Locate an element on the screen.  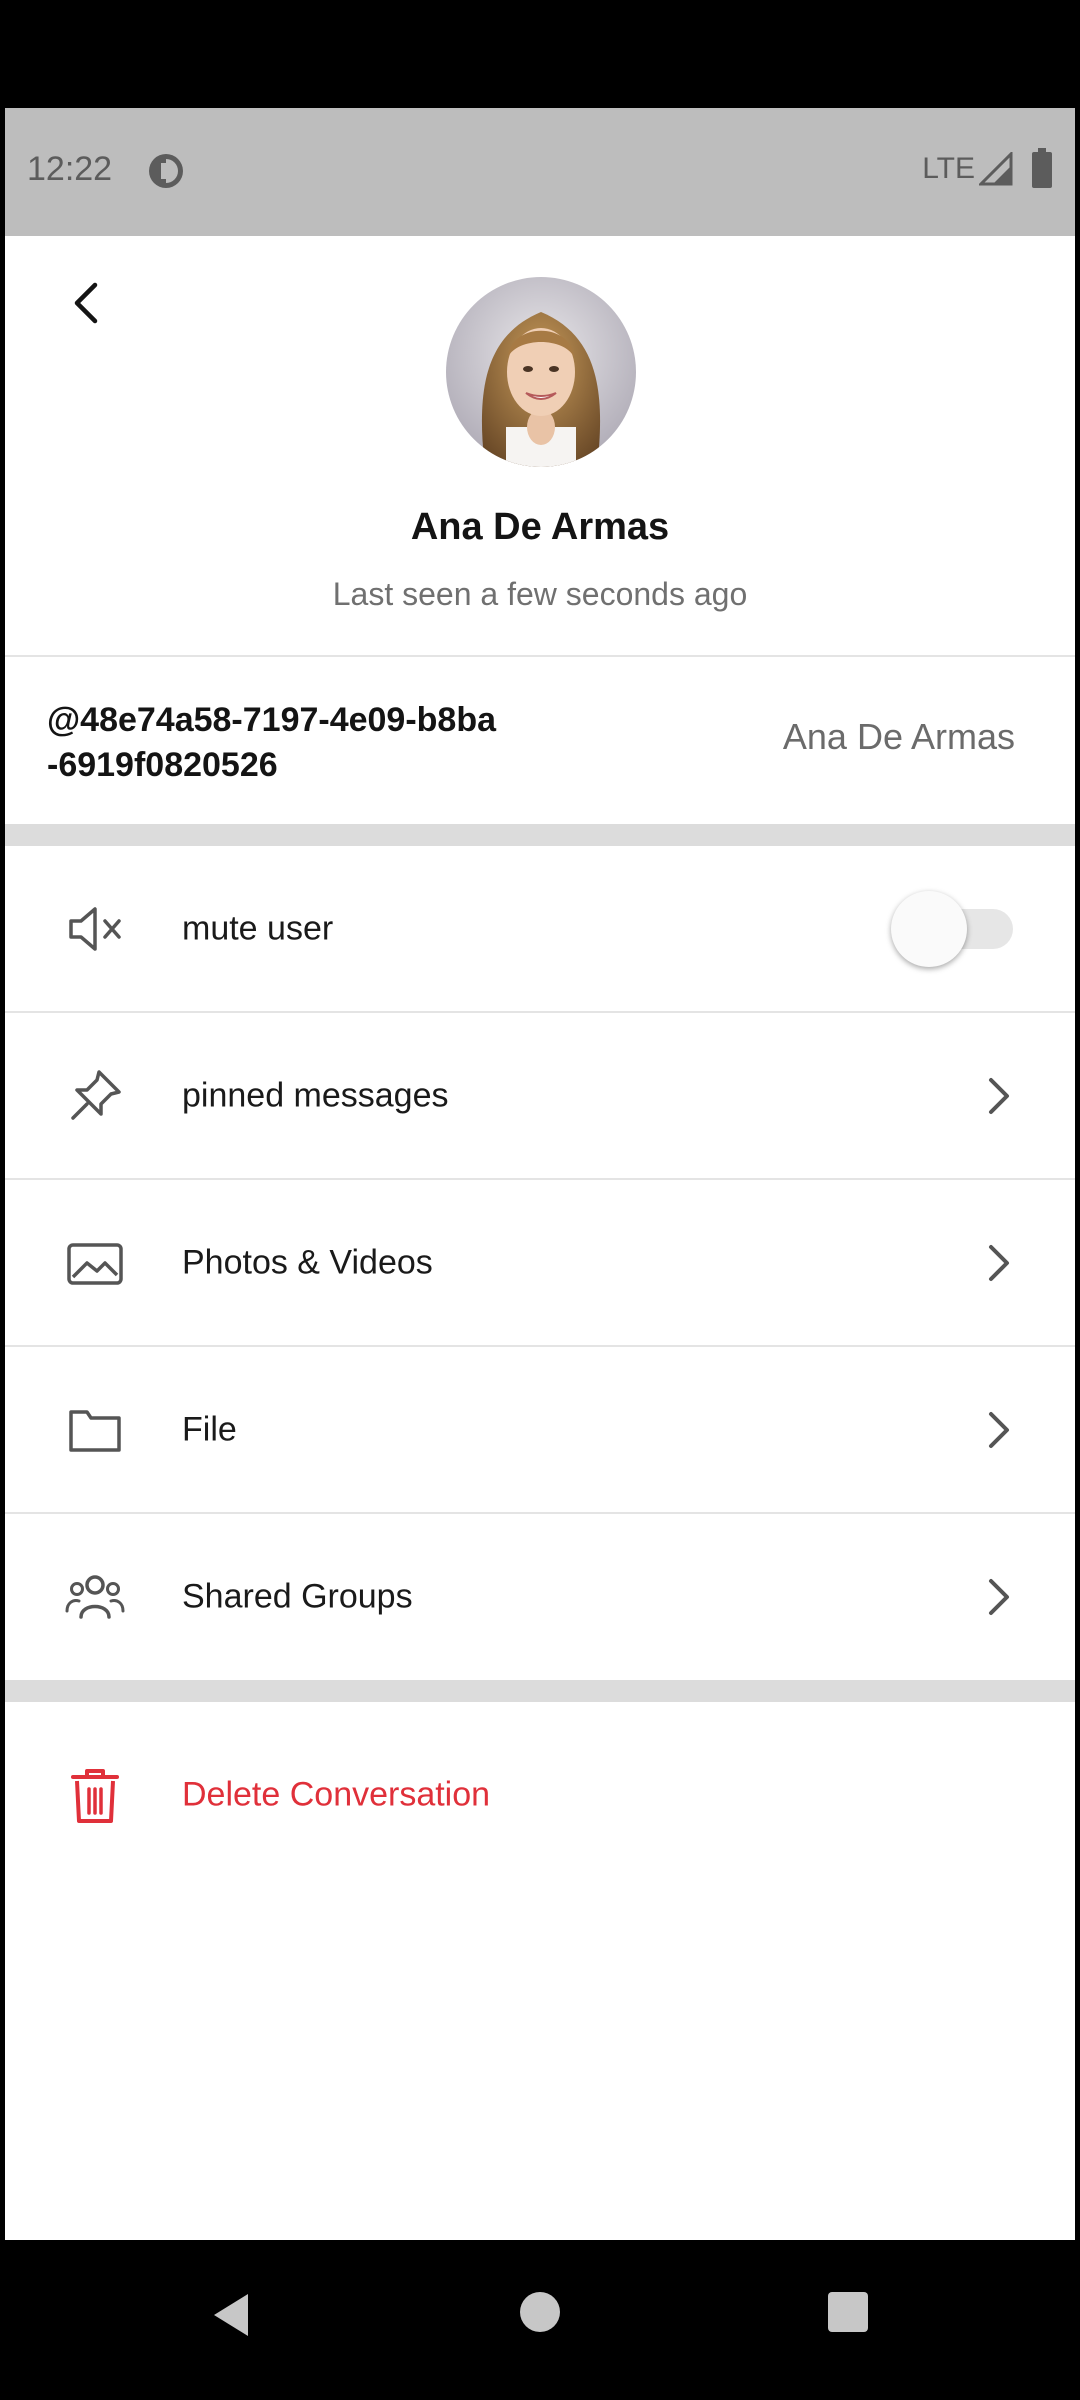
pinned-messages-label: pinned messages is located at coordinates (315, 1095).